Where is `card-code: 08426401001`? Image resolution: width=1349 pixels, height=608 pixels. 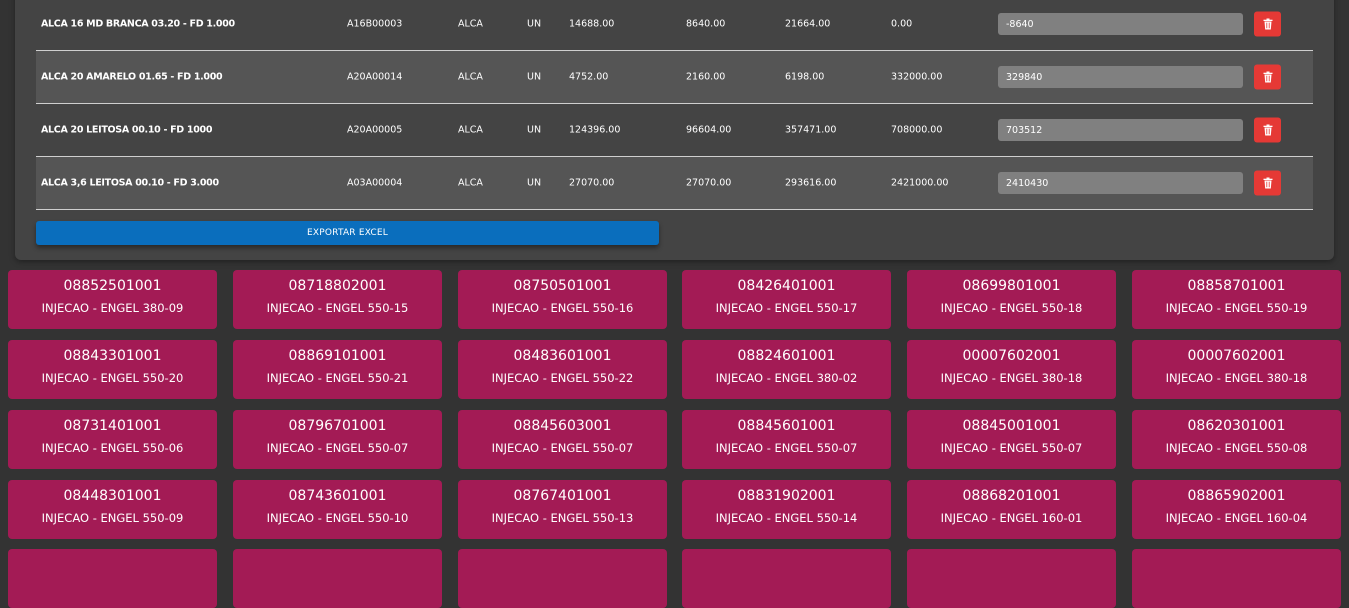
card-code: 08426401001 is located at coordinates (786, 286).